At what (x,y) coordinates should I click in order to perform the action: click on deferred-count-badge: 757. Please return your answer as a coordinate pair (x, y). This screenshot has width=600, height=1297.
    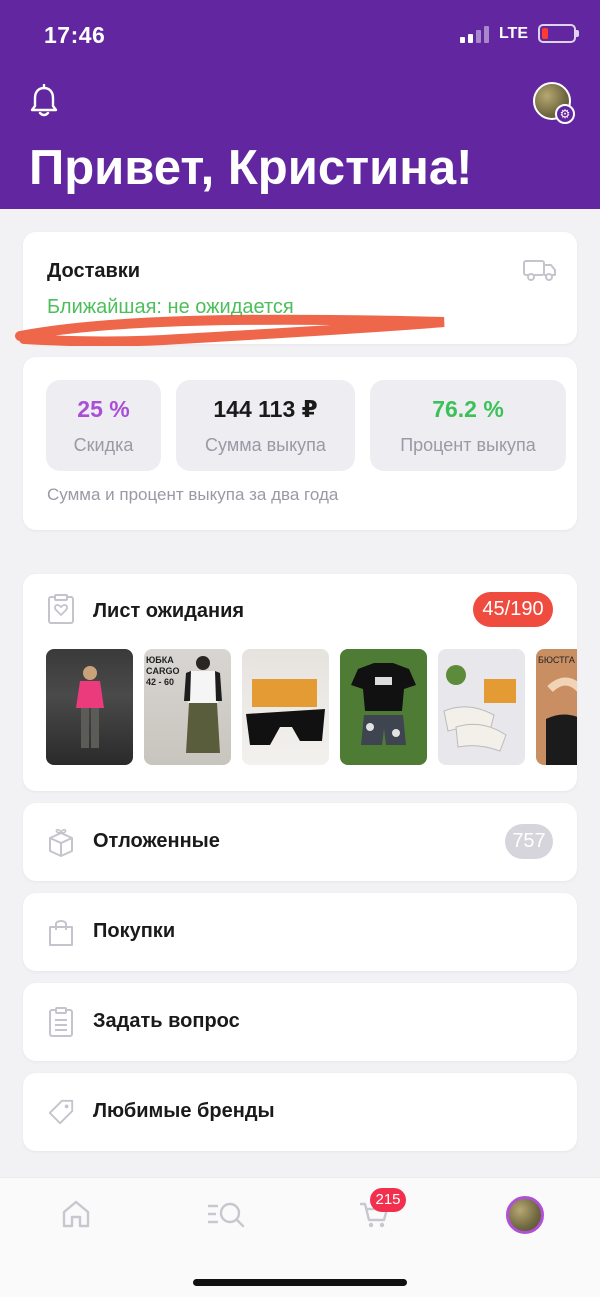
    Looking at the image, I should click on (529, 841).